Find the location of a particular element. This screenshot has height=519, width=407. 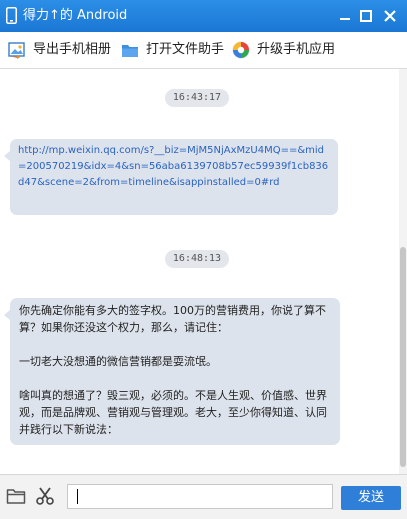

minimize-icon is located at coordinates (345, 19).